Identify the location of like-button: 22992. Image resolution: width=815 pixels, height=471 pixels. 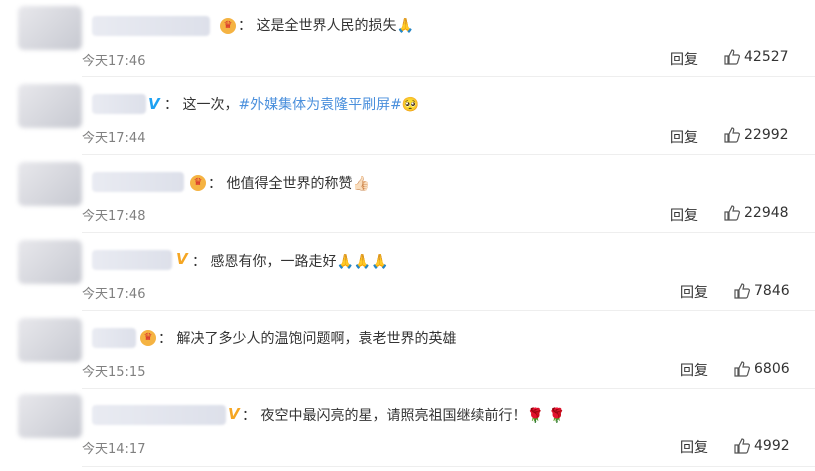
(756, 135).